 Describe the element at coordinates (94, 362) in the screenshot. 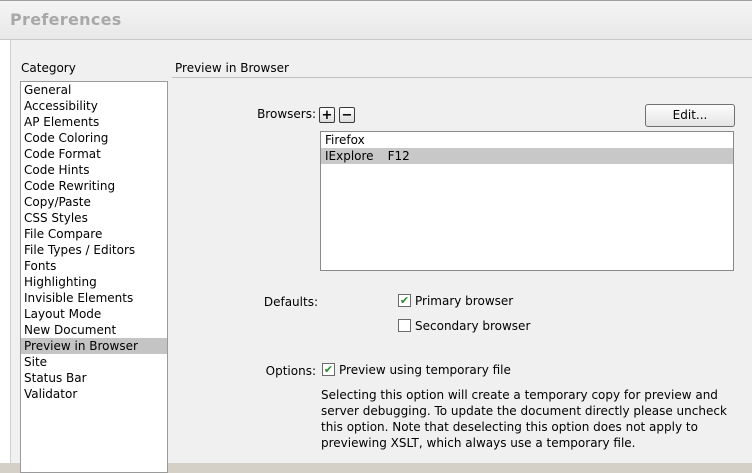

I see `category-item-site: Site` at that location.